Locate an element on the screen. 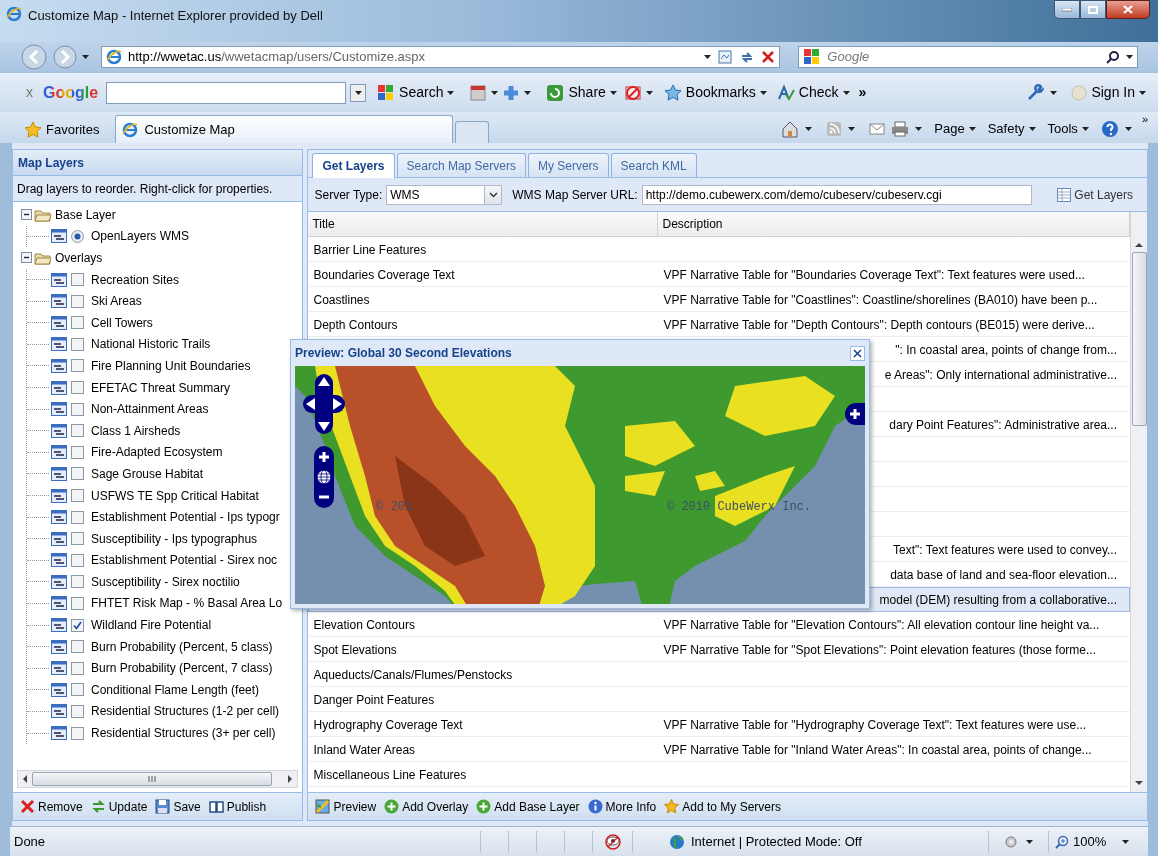  search-history-dropdown is located at coordinates (358, 92).